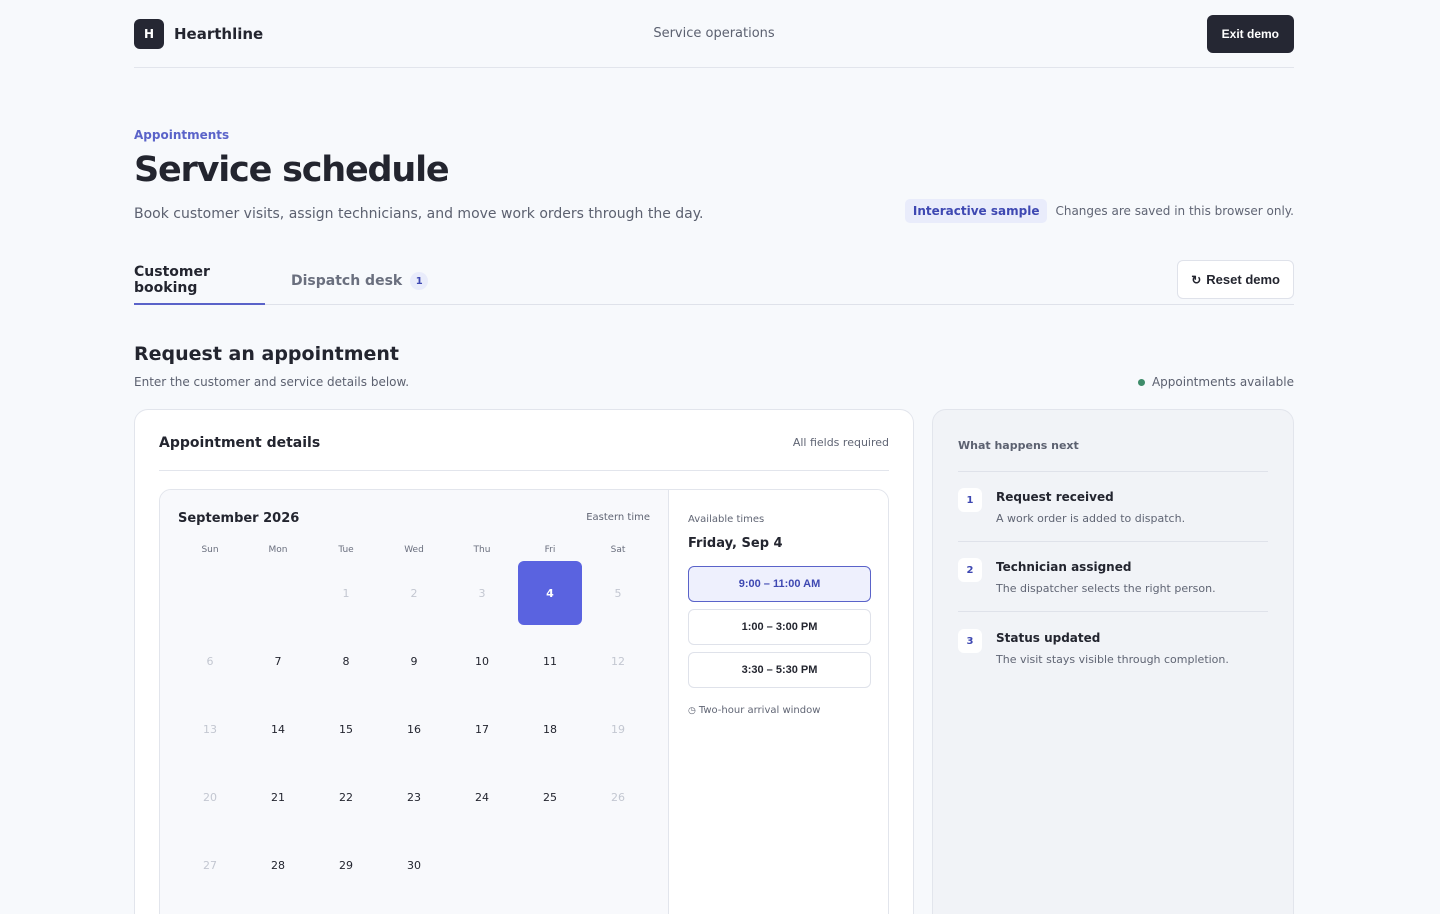 This screenshot has height=914, width=1440. What do you see at coordinates (347, 281) in the screenshot?
I see `tab-label: Dispatch desk` at bounding box center [347, 281].